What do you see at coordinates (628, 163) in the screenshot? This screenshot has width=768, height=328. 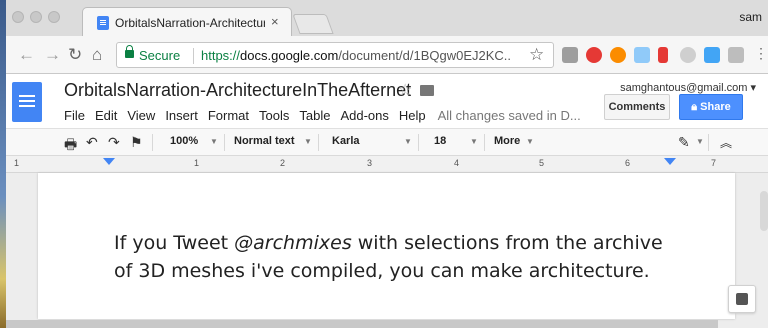 I see `ruler-number: 6` at bounding box center [628, 163].